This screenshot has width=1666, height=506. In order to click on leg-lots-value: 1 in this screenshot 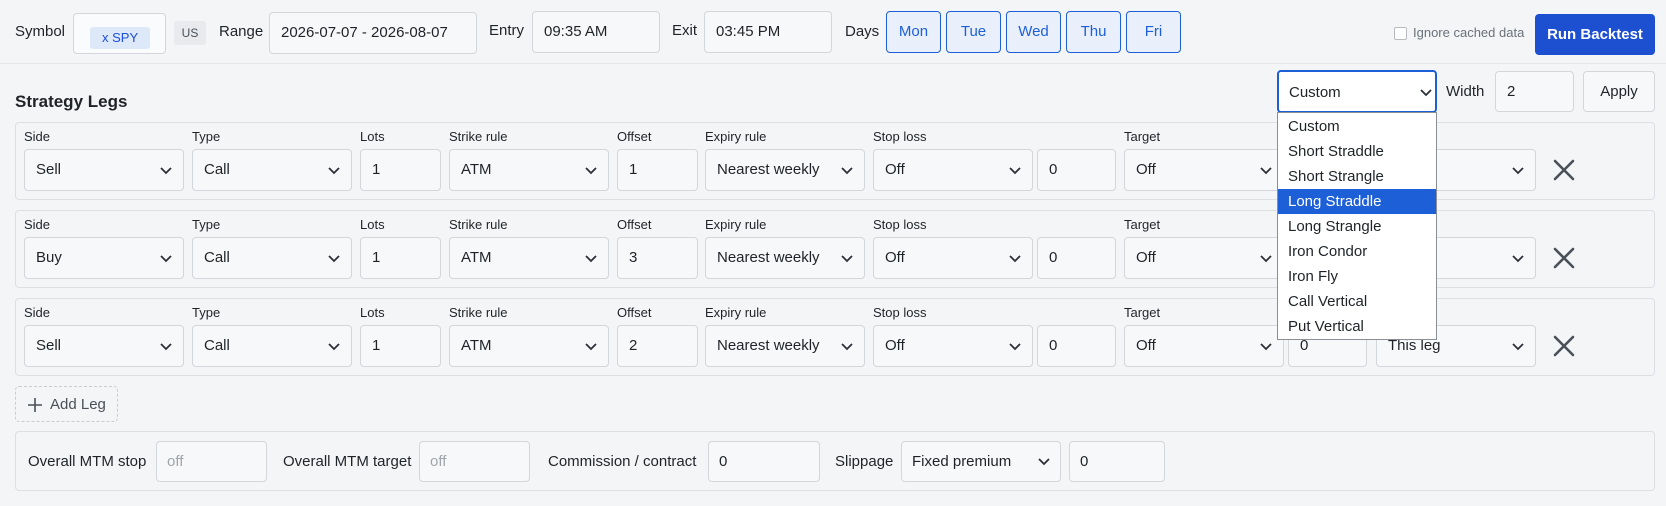, I will do `click(376, 345)`.